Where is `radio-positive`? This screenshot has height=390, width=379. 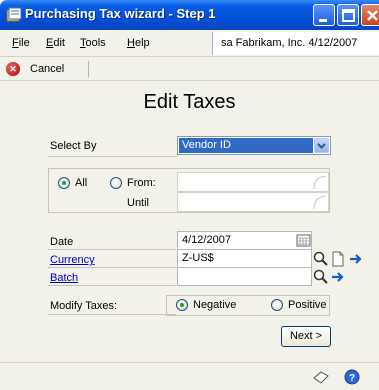 radio-positive is located at coordinates (277, 305).